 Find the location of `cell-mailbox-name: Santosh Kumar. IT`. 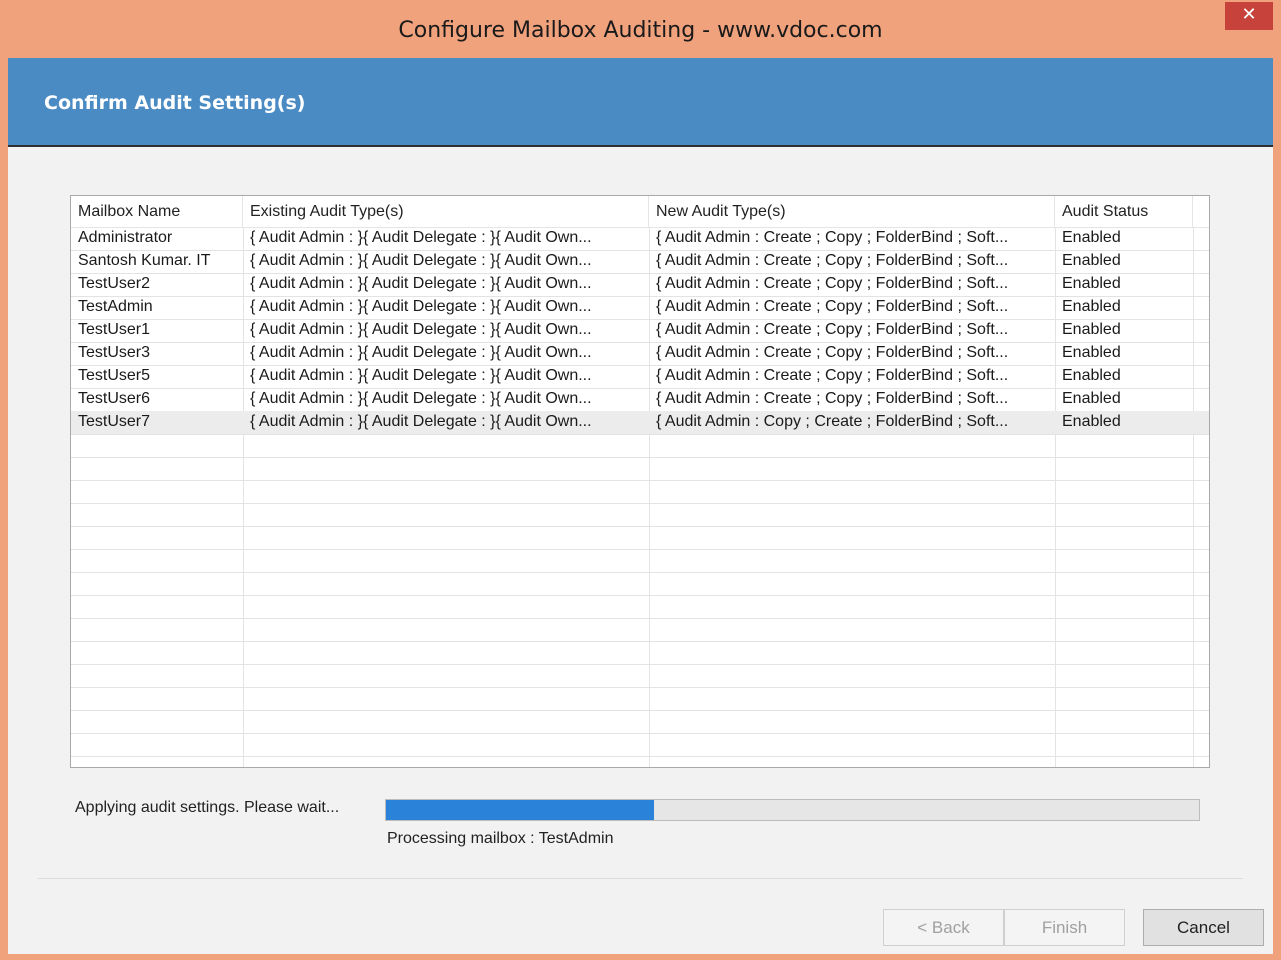

cell-mailbox-name: Santosh Kumar. IT is located at coordinates (144, 260).